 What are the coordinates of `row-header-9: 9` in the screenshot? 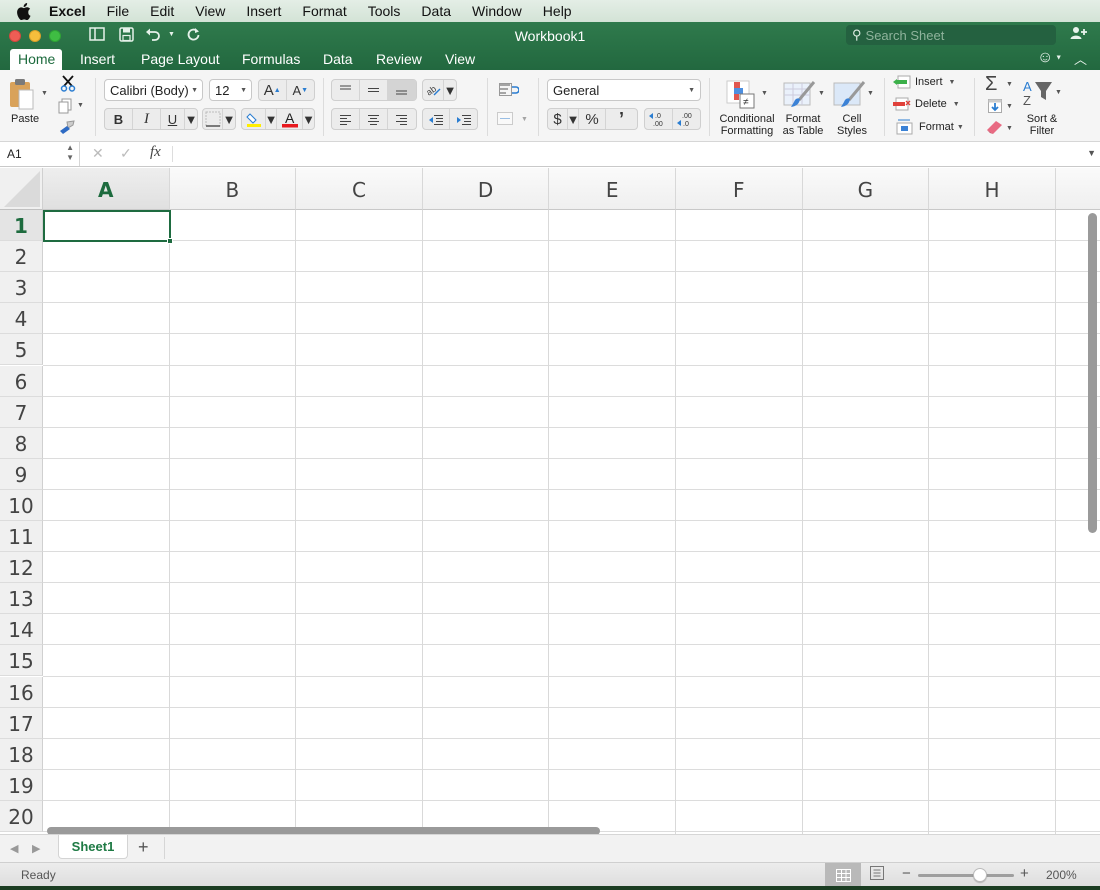 It's located at (21, 474).